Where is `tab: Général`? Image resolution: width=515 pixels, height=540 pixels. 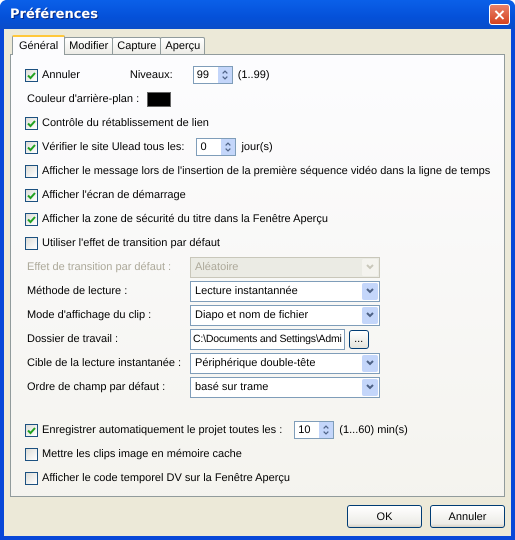
tab: Général is located at coordinates (39, 45).